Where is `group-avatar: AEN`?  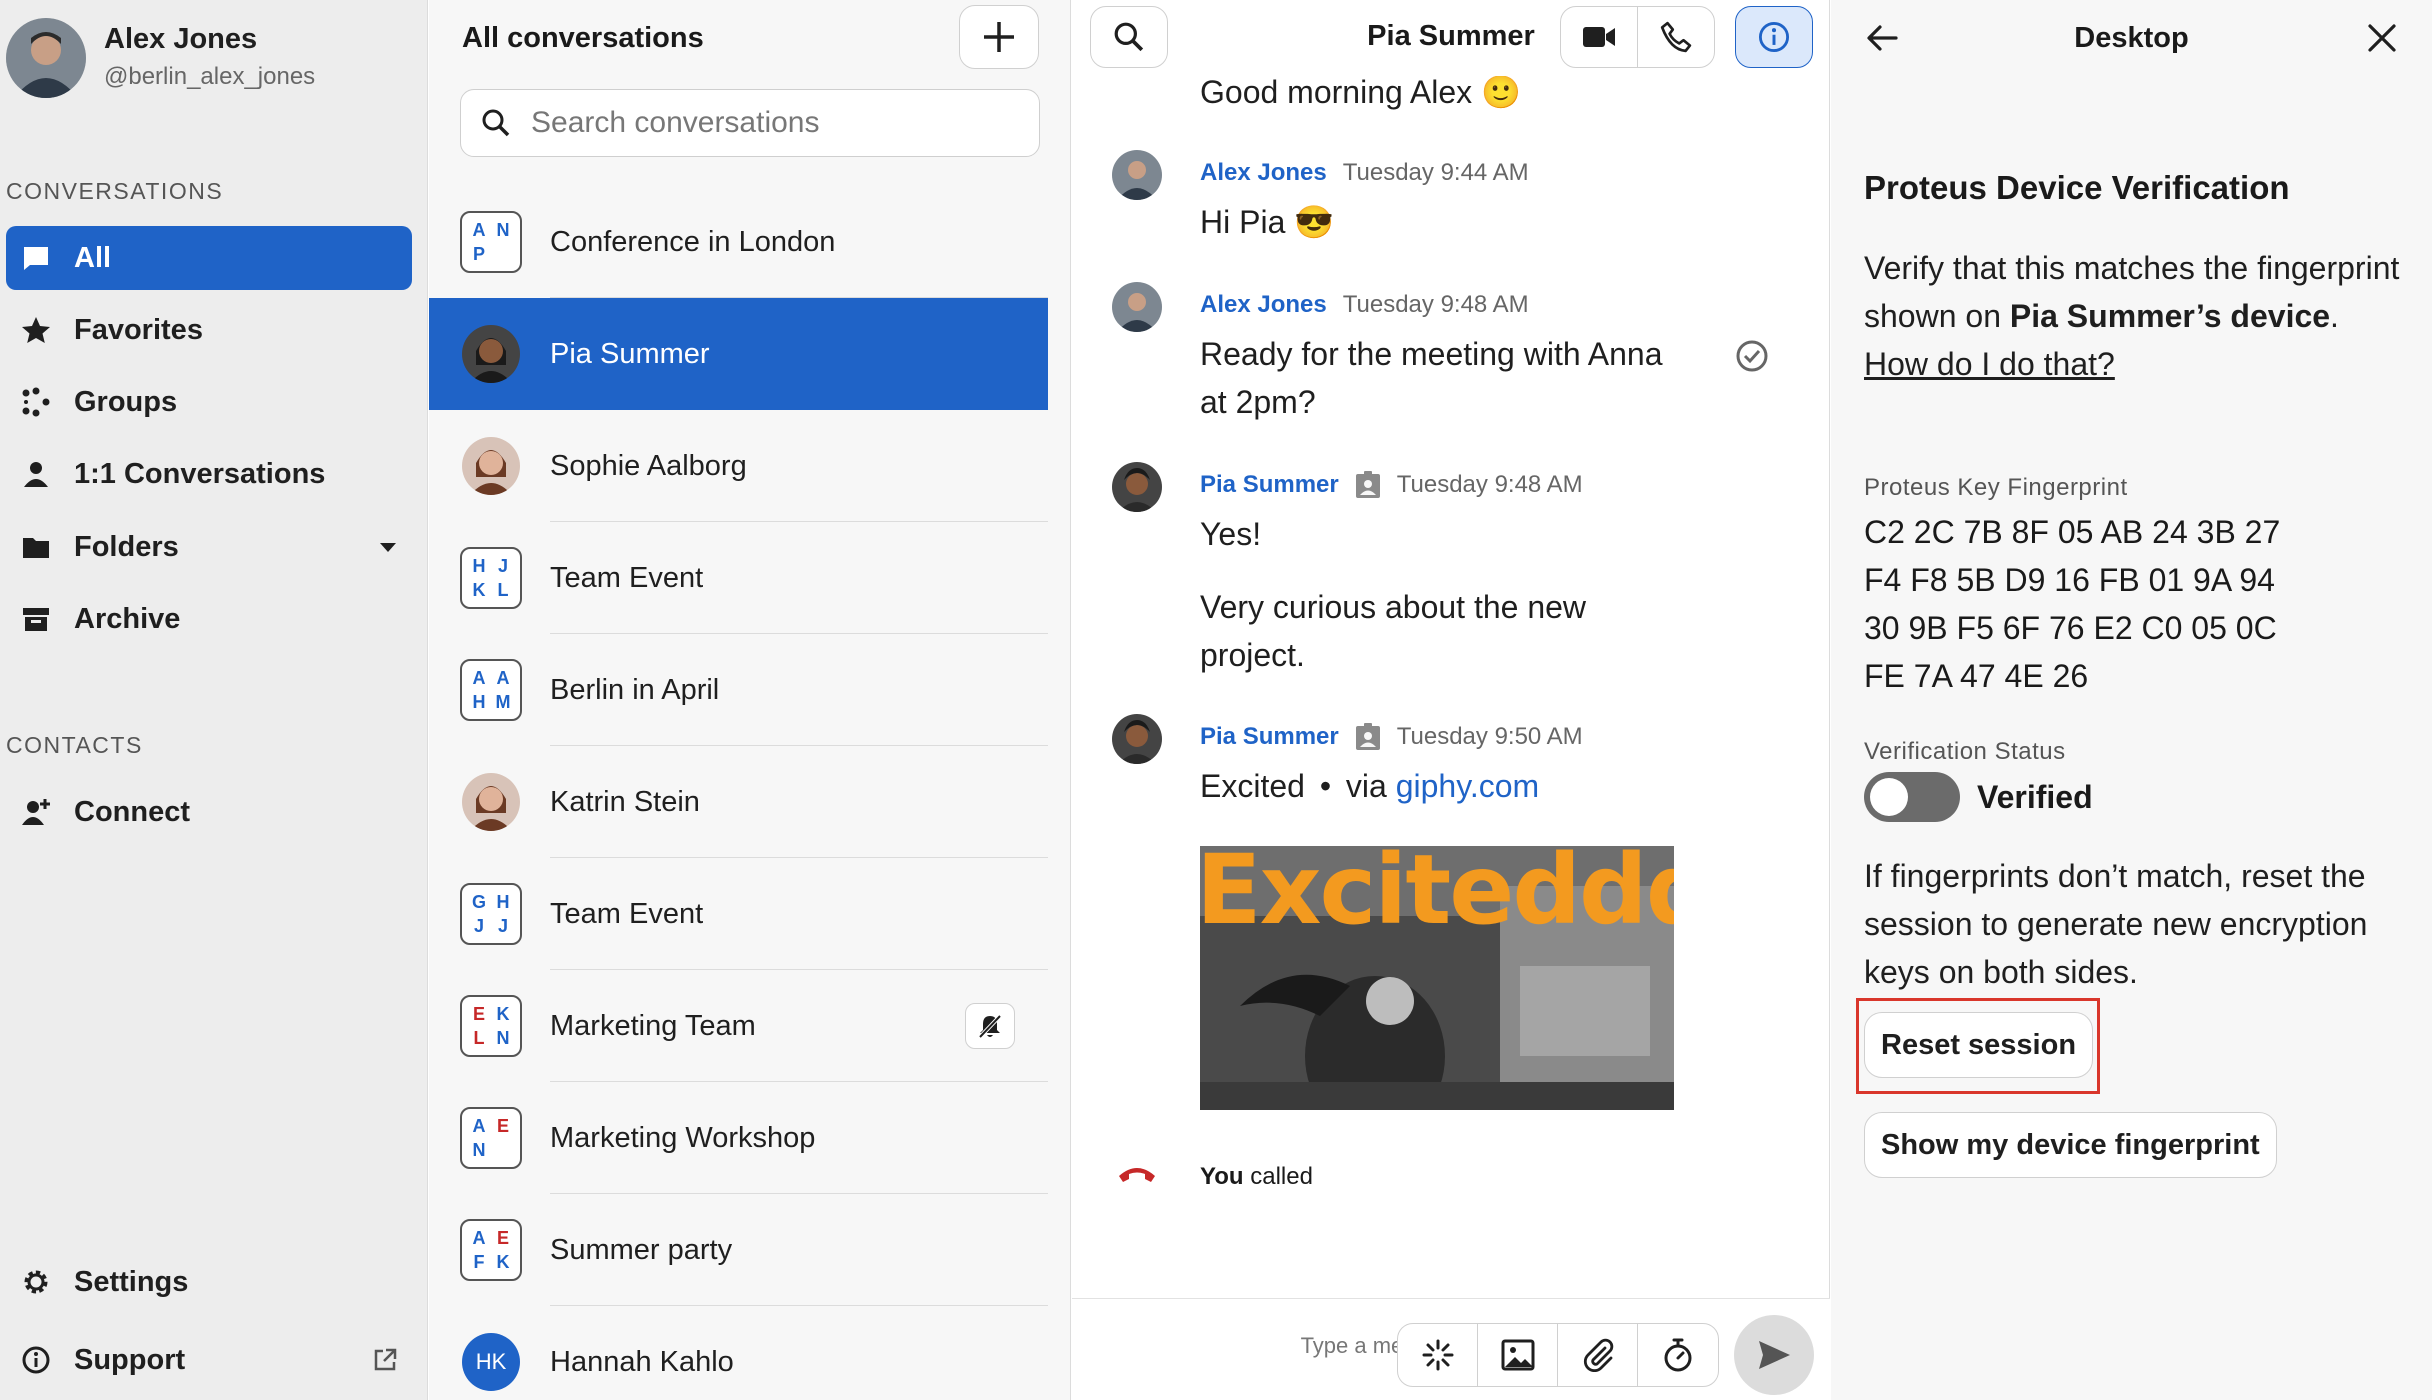 group-avatar: AEN is located at coordinates (491, 1138).